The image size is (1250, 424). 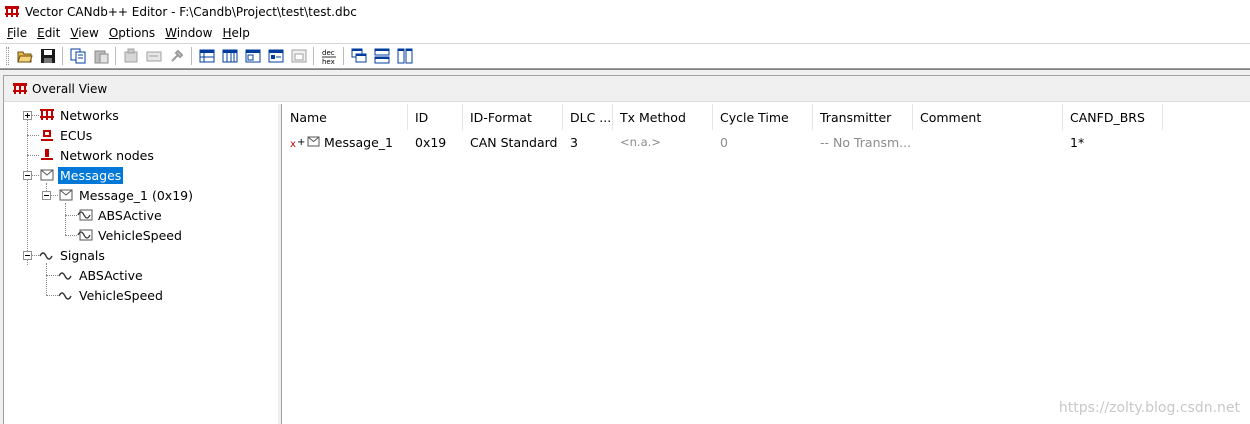 I want to click on copy-button, so click(x=77, y=56).